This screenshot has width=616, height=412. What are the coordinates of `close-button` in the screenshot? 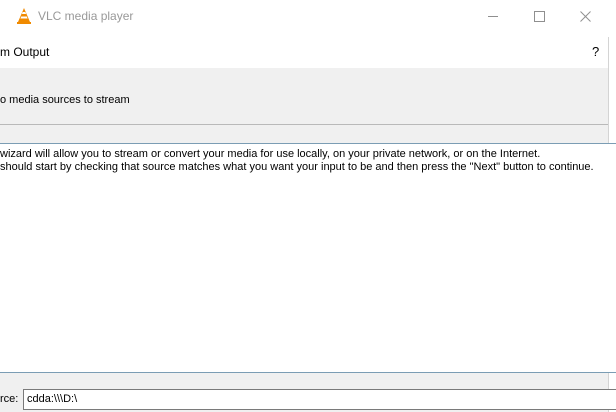 It's located at (585, 16).